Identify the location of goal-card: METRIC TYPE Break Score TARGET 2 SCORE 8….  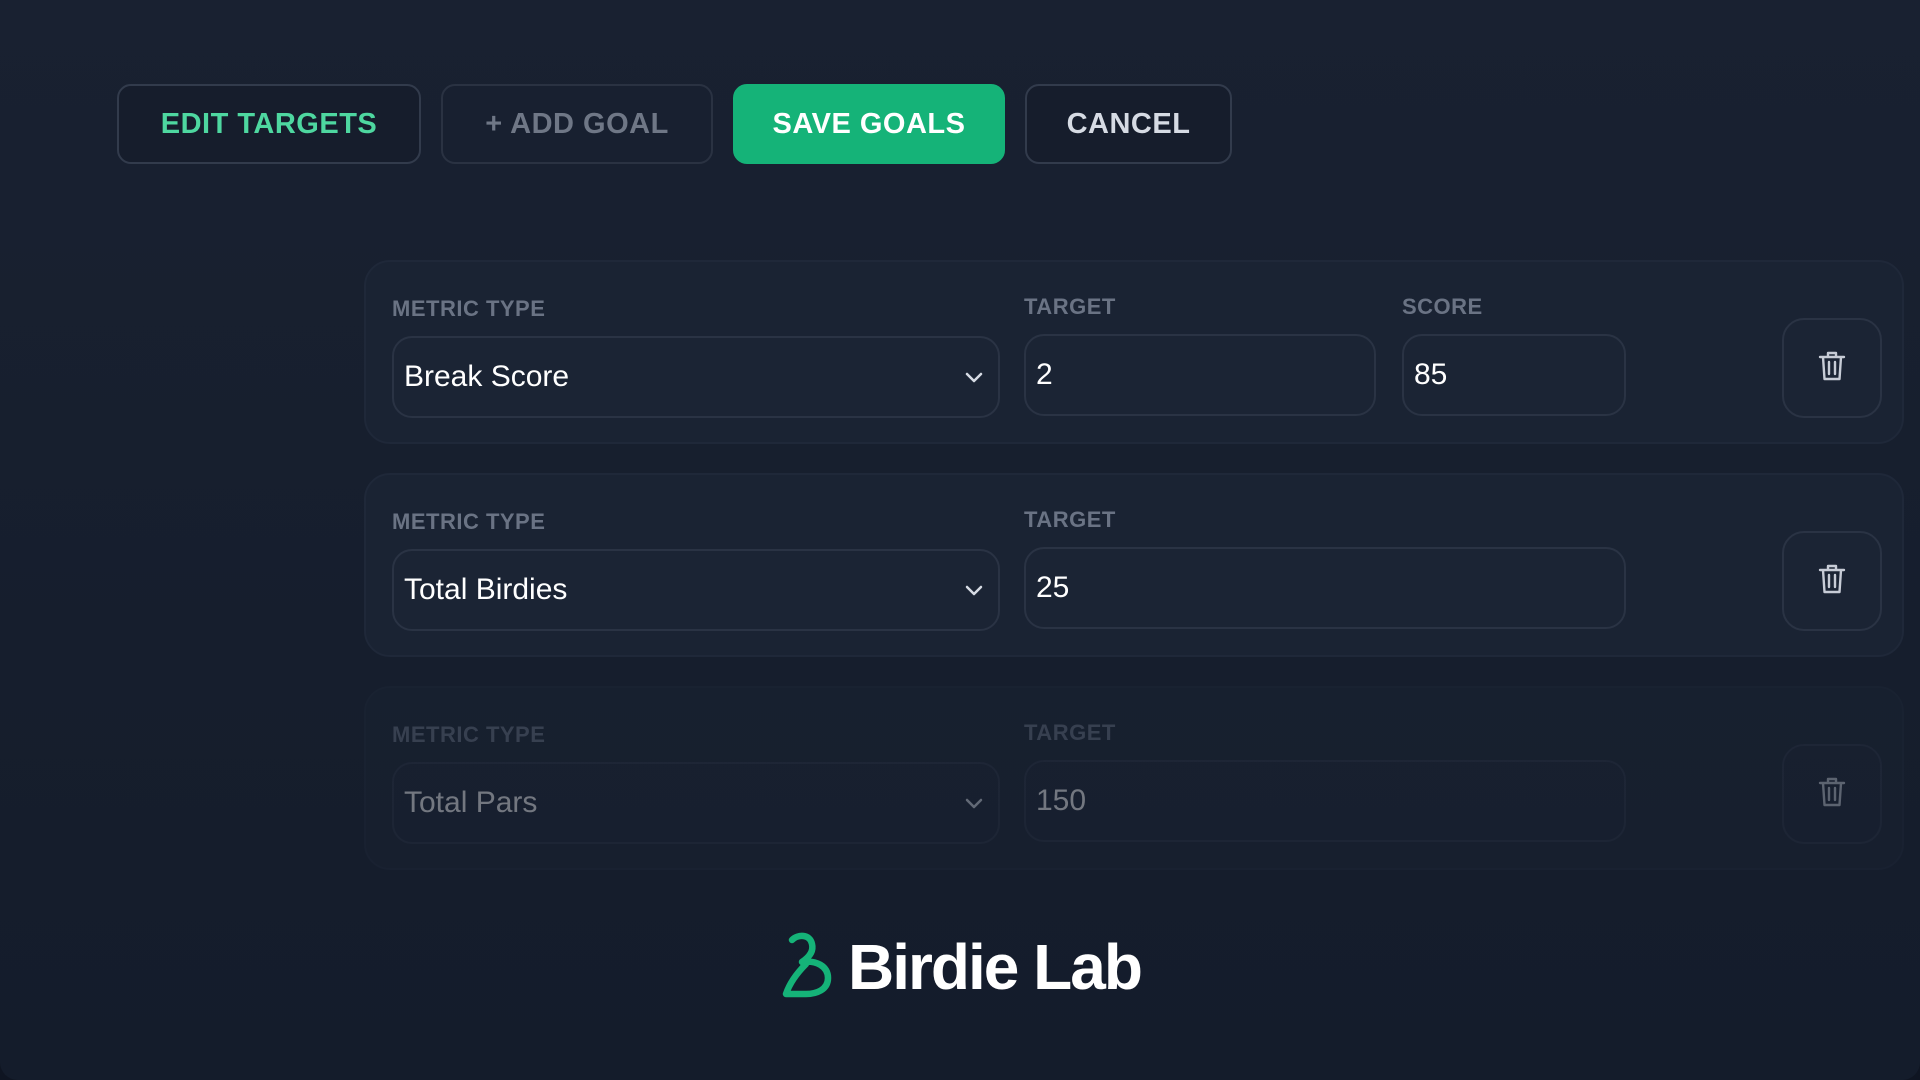
(1134, 352).